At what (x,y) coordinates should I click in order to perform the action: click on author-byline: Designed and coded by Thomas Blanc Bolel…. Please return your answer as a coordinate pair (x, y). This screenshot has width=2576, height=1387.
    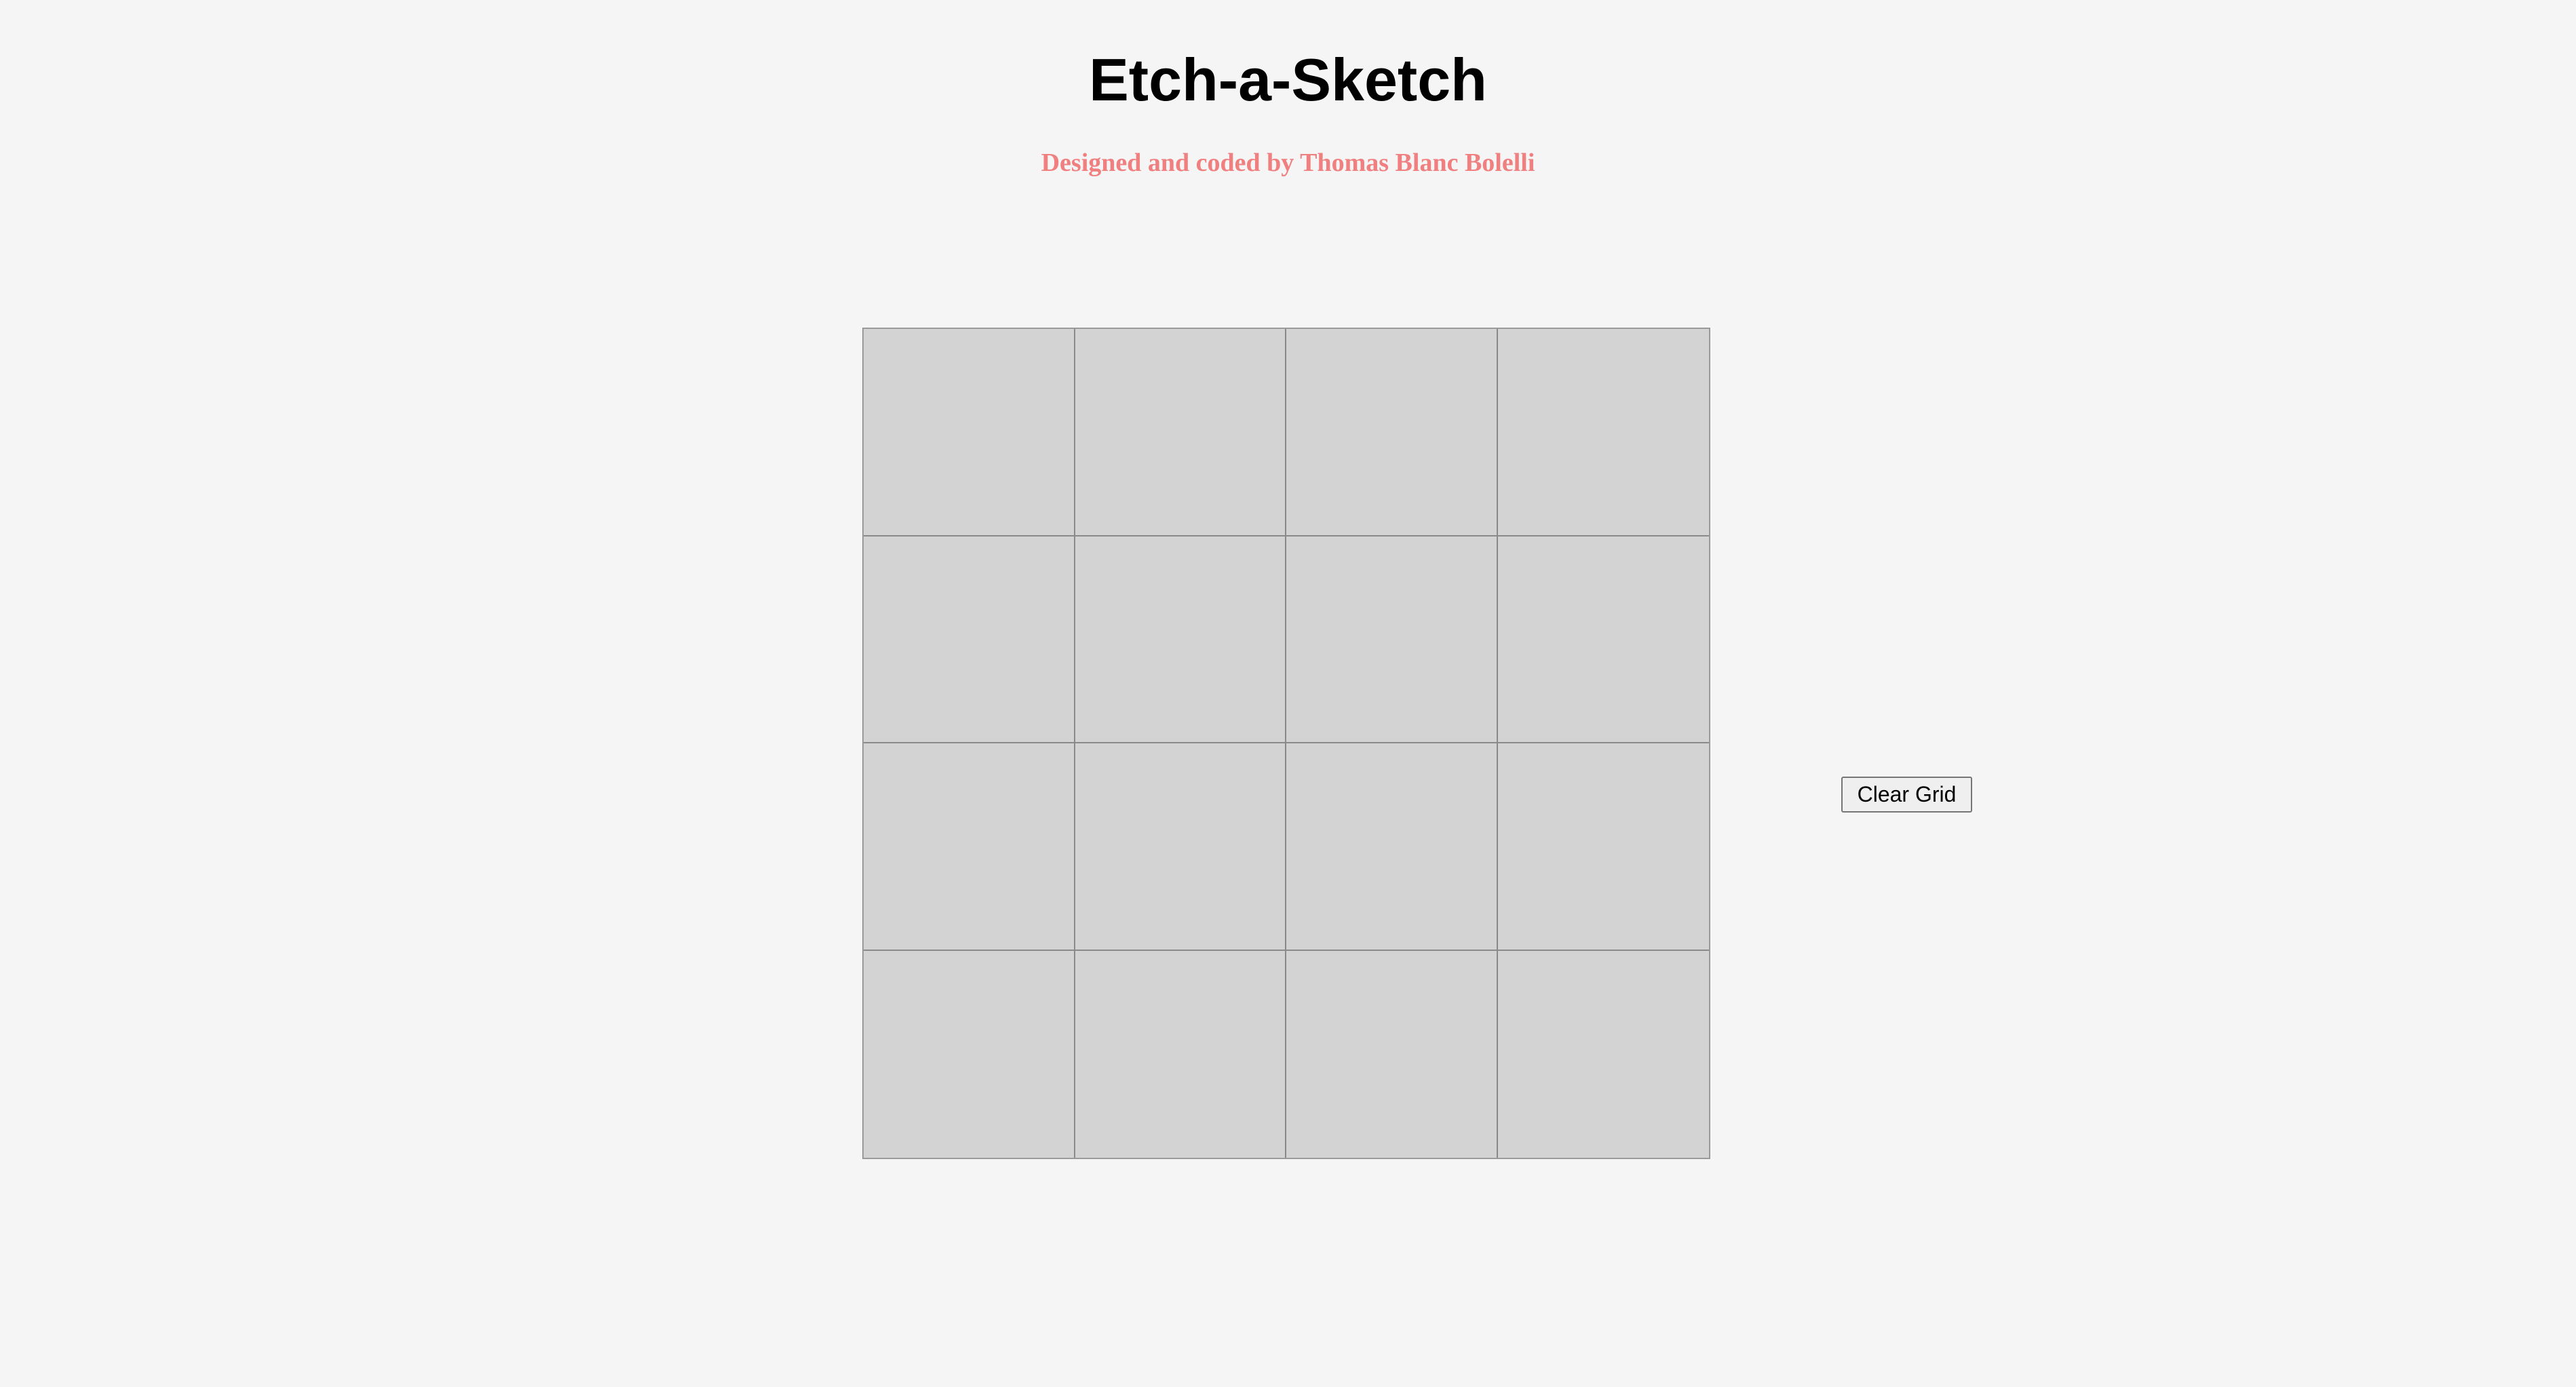
    Looking at the image, I should click on (1288, 163).